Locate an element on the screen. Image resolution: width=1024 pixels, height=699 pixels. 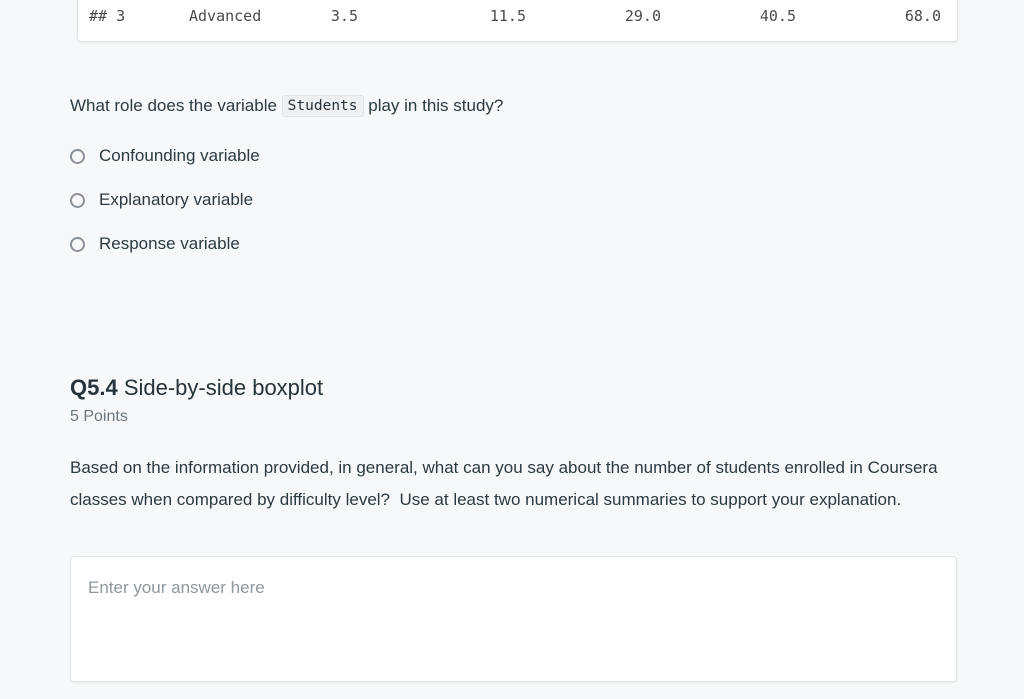
question-number: Q5.4 is located at coordinates (94, 387).